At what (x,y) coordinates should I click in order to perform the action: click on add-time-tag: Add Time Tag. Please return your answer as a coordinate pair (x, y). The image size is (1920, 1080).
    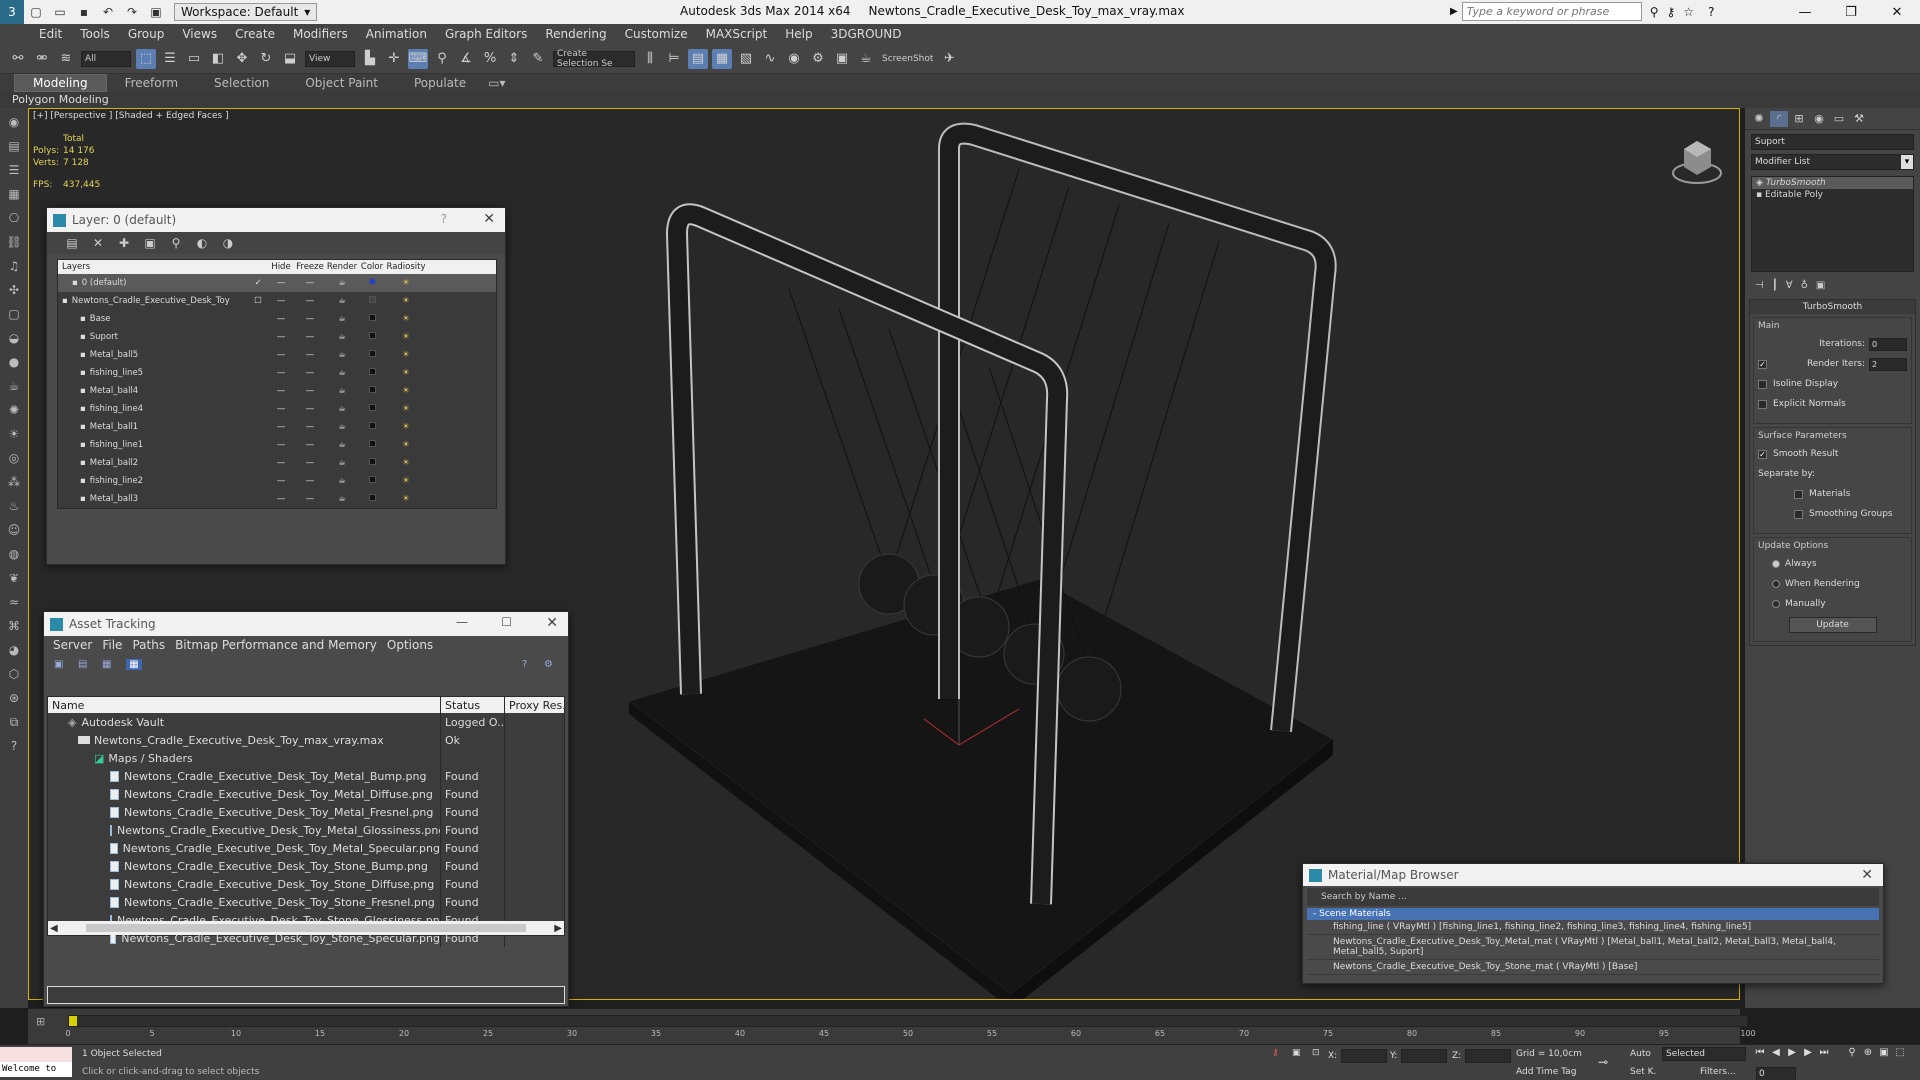
    Looking at the image, I should click on (1546, 1072).